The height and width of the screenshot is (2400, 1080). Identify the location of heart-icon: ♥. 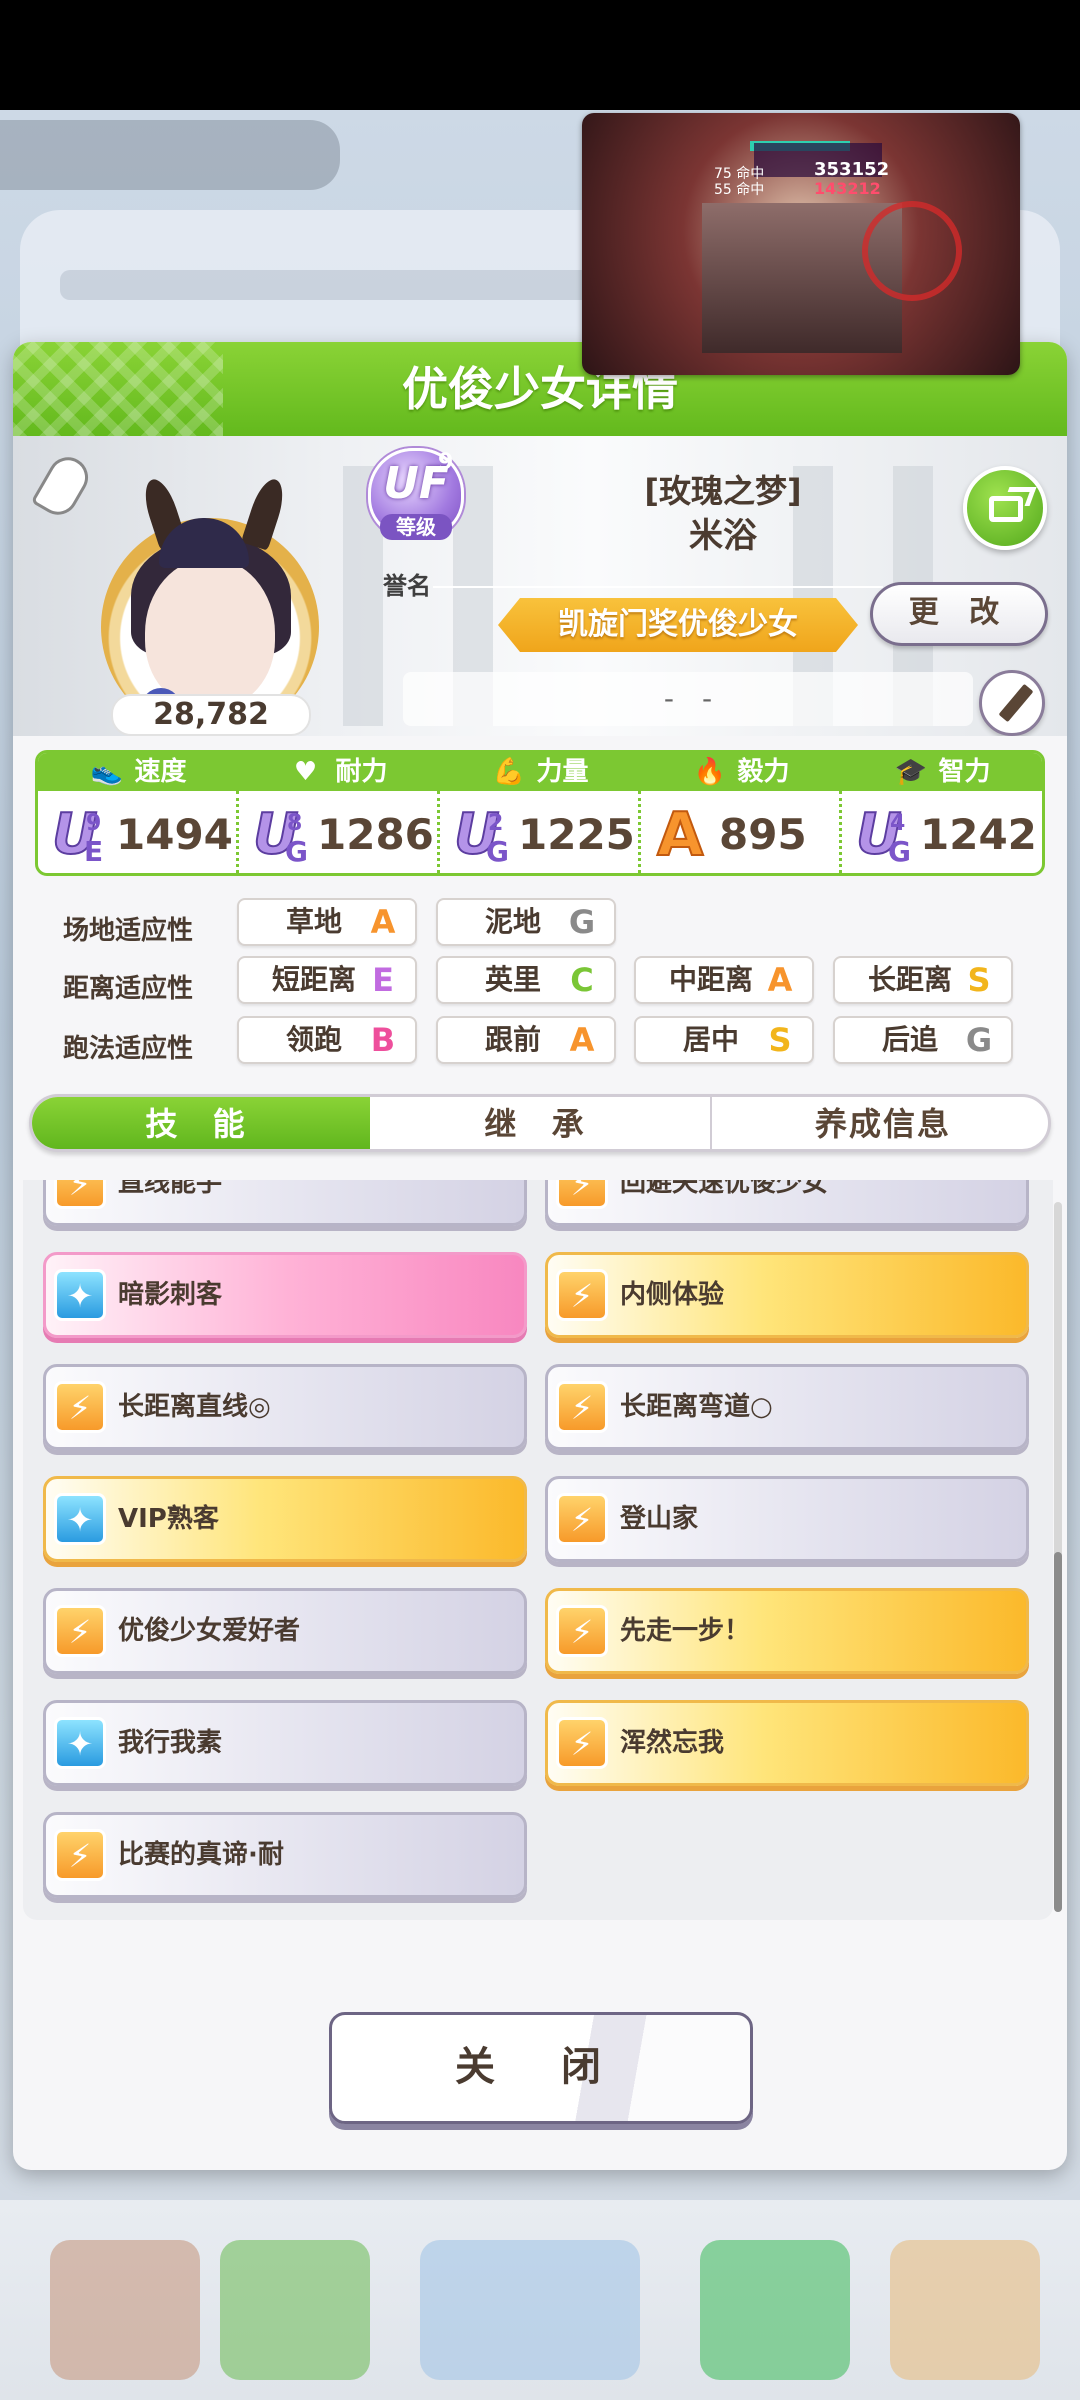
(305, 772).